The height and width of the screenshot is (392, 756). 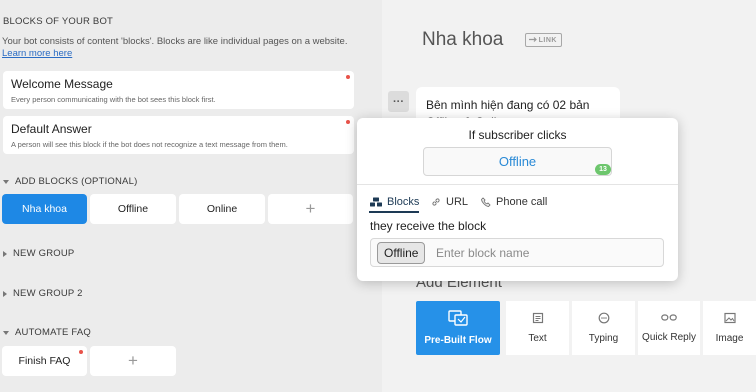 I want to click on add-block-button: +, so click(x=310, y=209).